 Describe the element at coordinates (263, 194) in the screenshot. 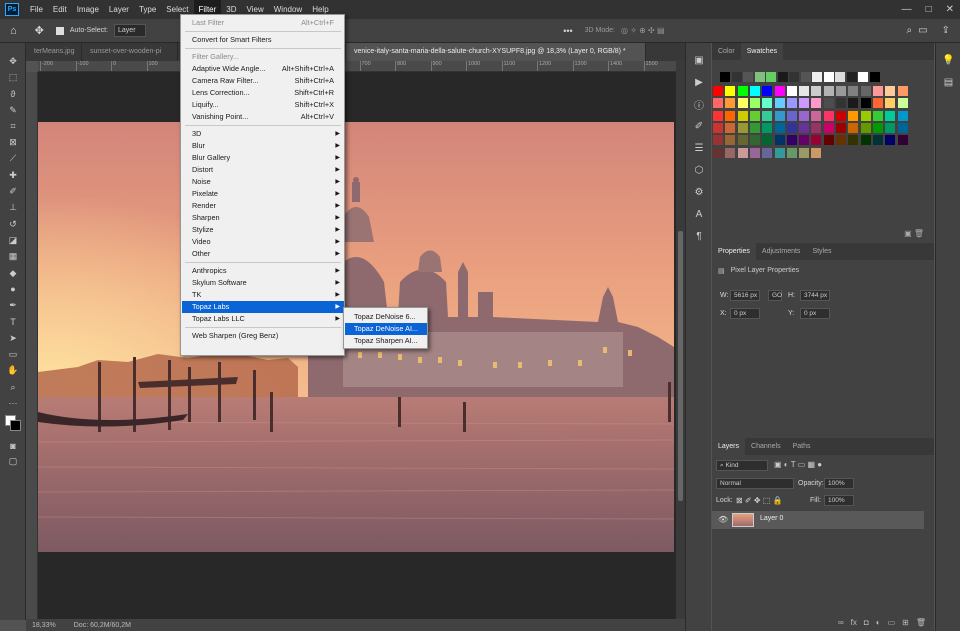

I see `menu-item-pixelate: Pixelate ▶` at that location.